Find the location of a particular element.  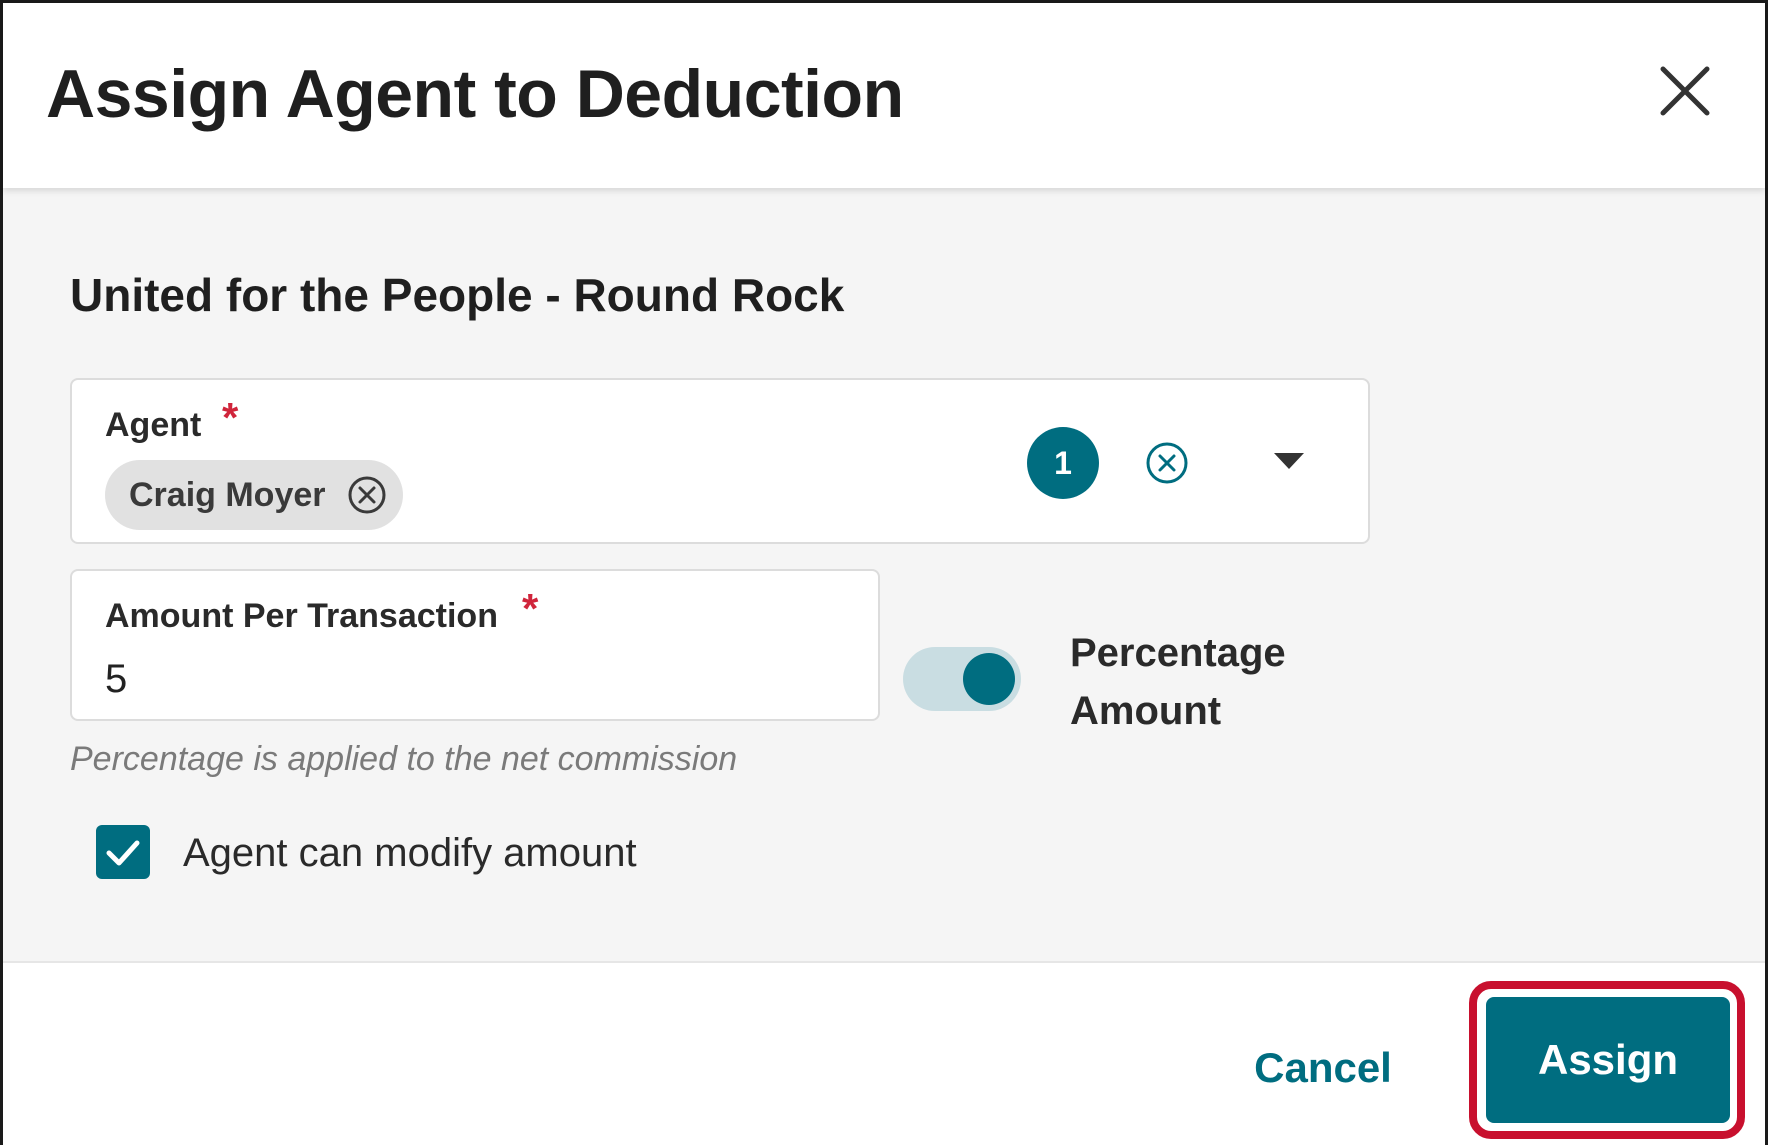

percentage-amount-toggle is located at coordinates (962, 679).